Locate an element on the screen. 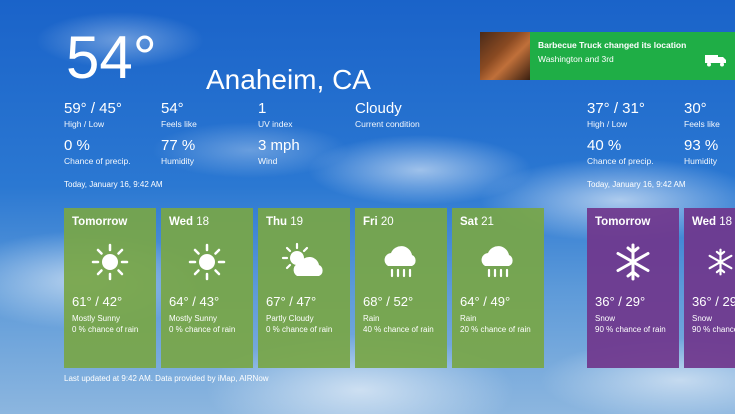  partly-cloudy-icon is located at coordinates (304, 262).